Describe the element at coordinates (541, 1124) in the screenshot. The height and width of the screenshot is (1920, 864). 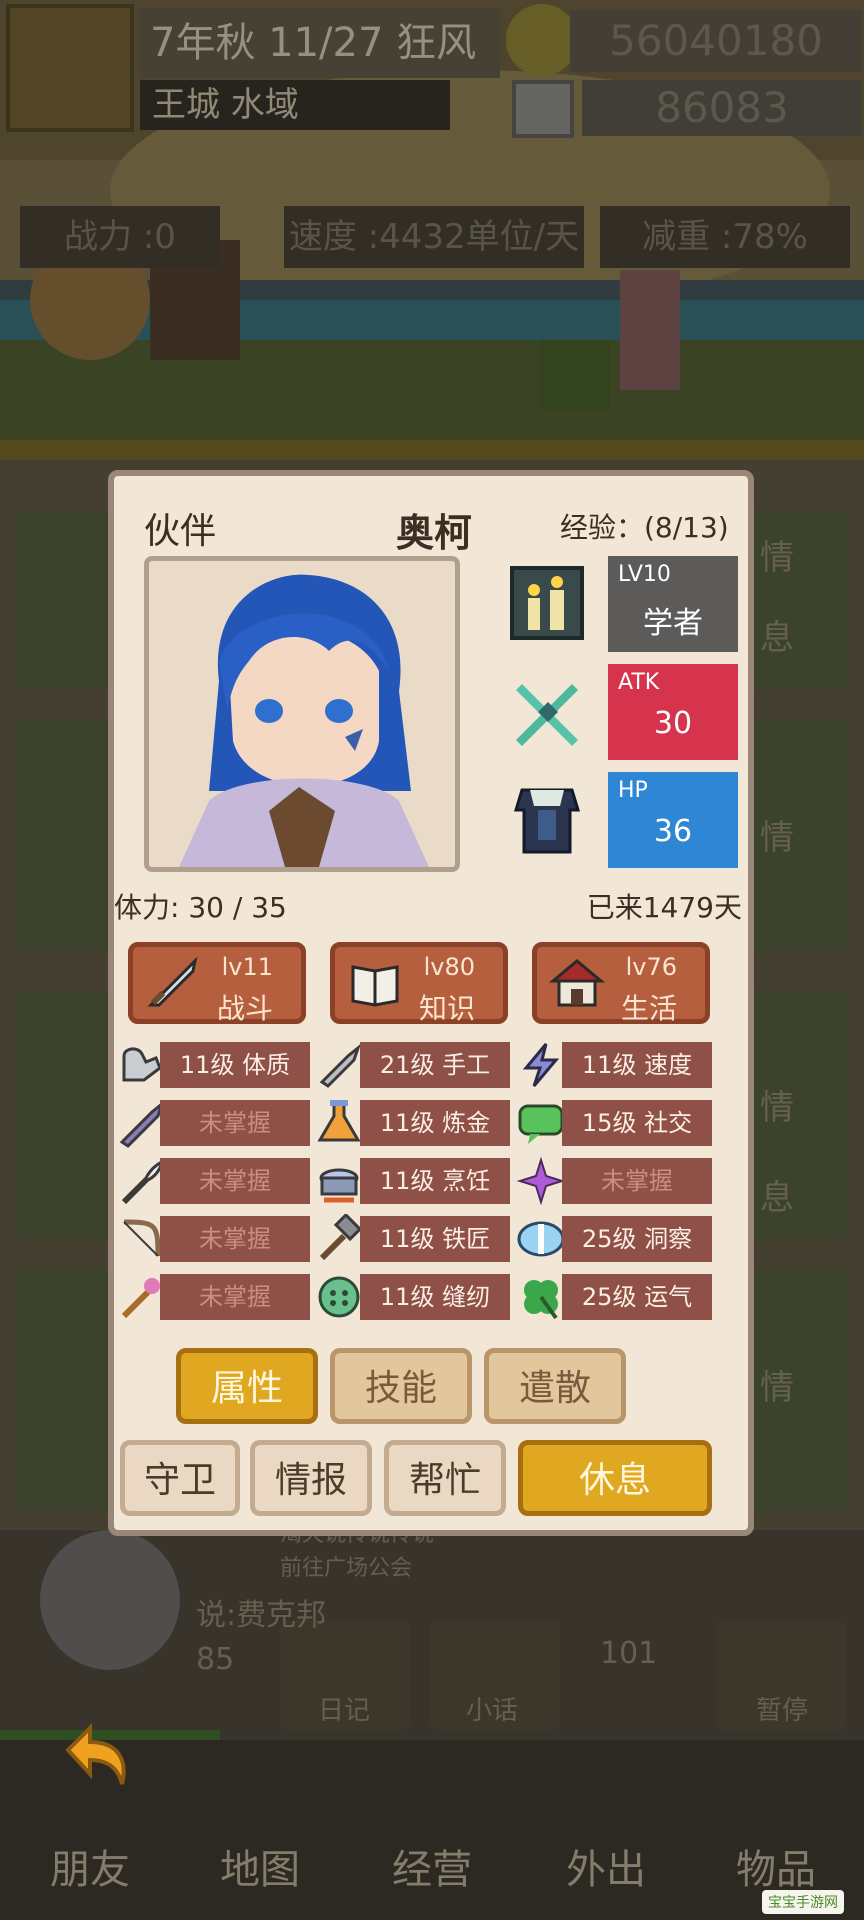
I see `chat-bubble-icon` at that location.